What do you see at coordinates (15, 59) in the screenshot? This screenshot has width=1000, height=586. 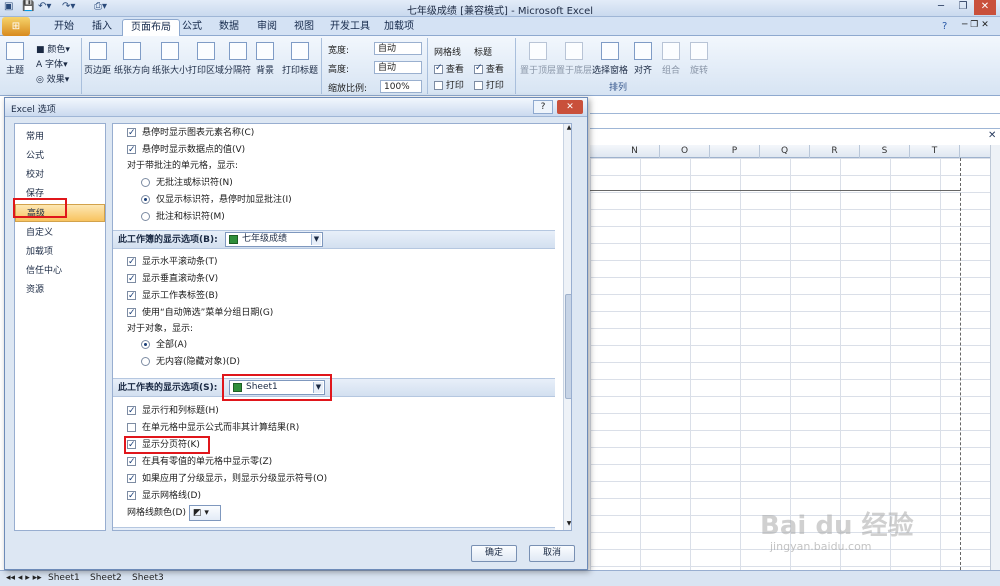 I see `themes-button: 主题` at bounding box center [15, 59].